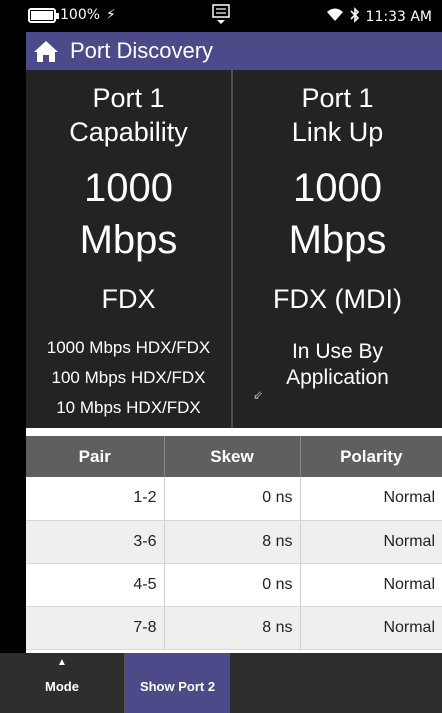  What do you see at coordinates (128, 377) in the screenshot?
I see `capability-mode-100: 100 Mbps HDX/FDX` at bounding box center [128, 377].